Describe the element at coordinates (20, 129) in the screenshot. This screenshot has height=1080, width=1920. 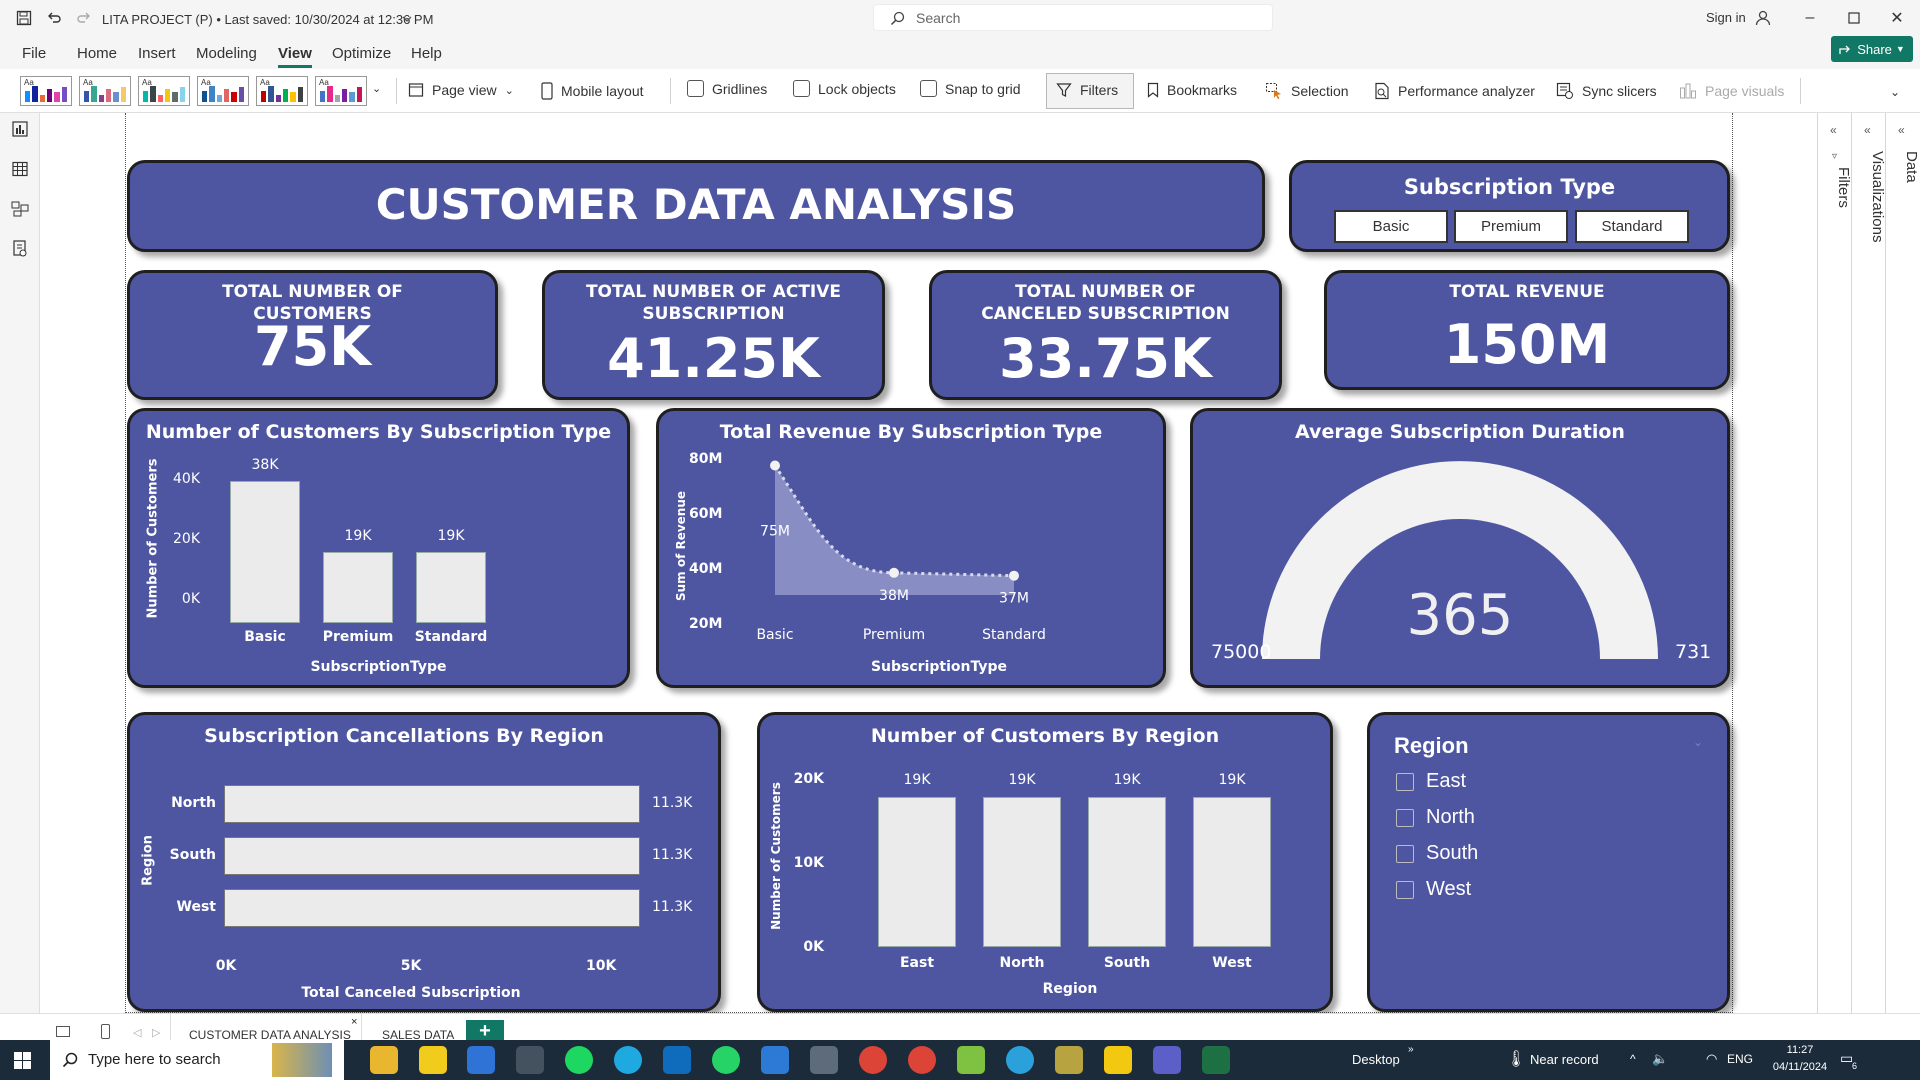
I see `report-view-icon` at that location.